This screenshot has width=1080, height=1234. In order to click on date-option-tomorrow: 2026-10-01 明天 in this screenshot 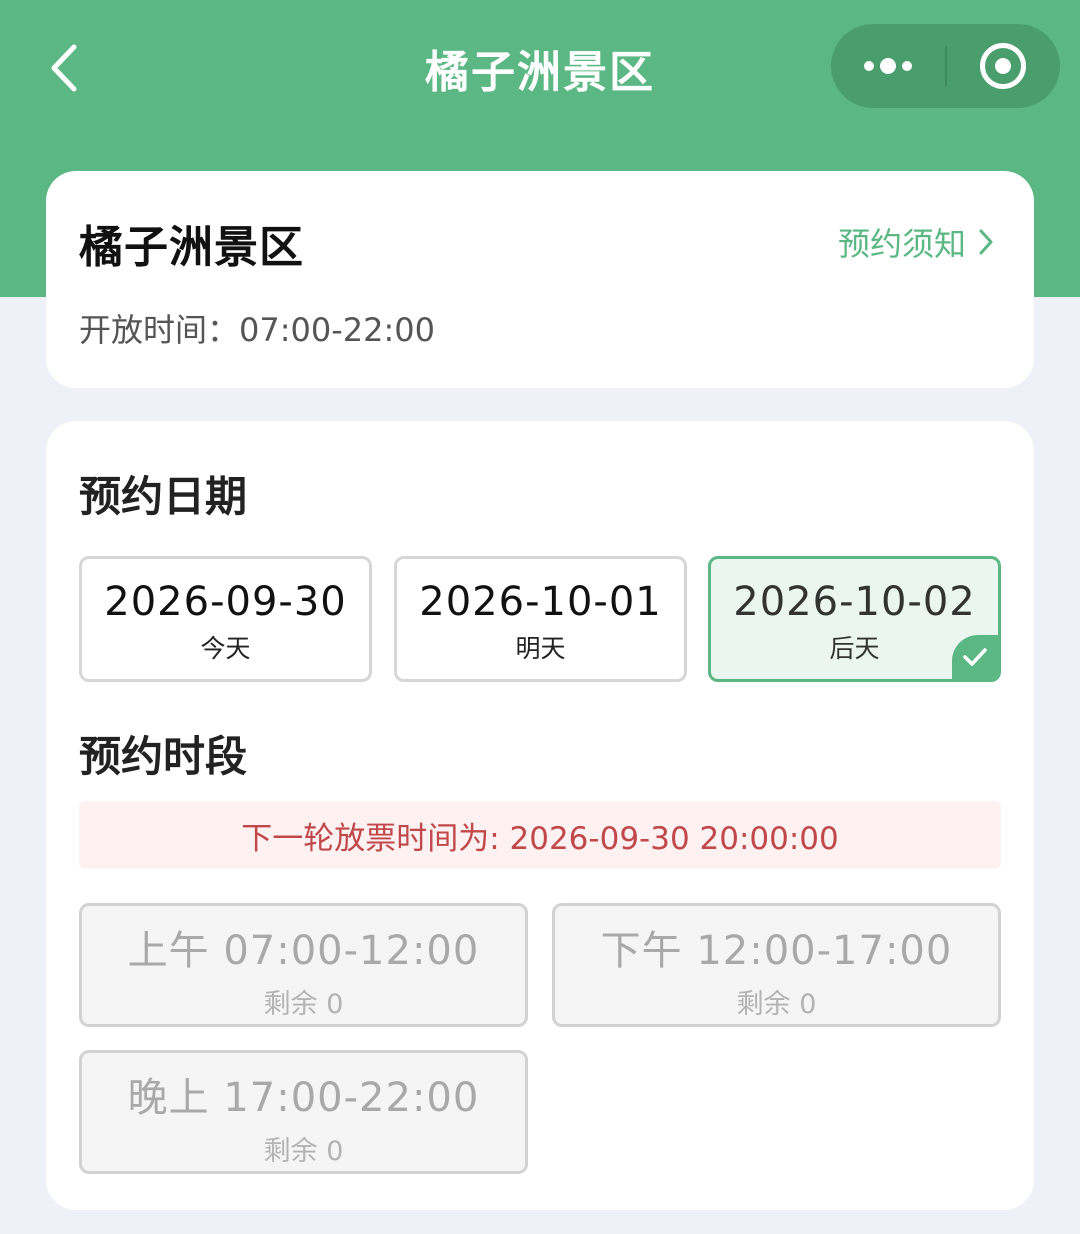, I will do `click(540, 619)`.